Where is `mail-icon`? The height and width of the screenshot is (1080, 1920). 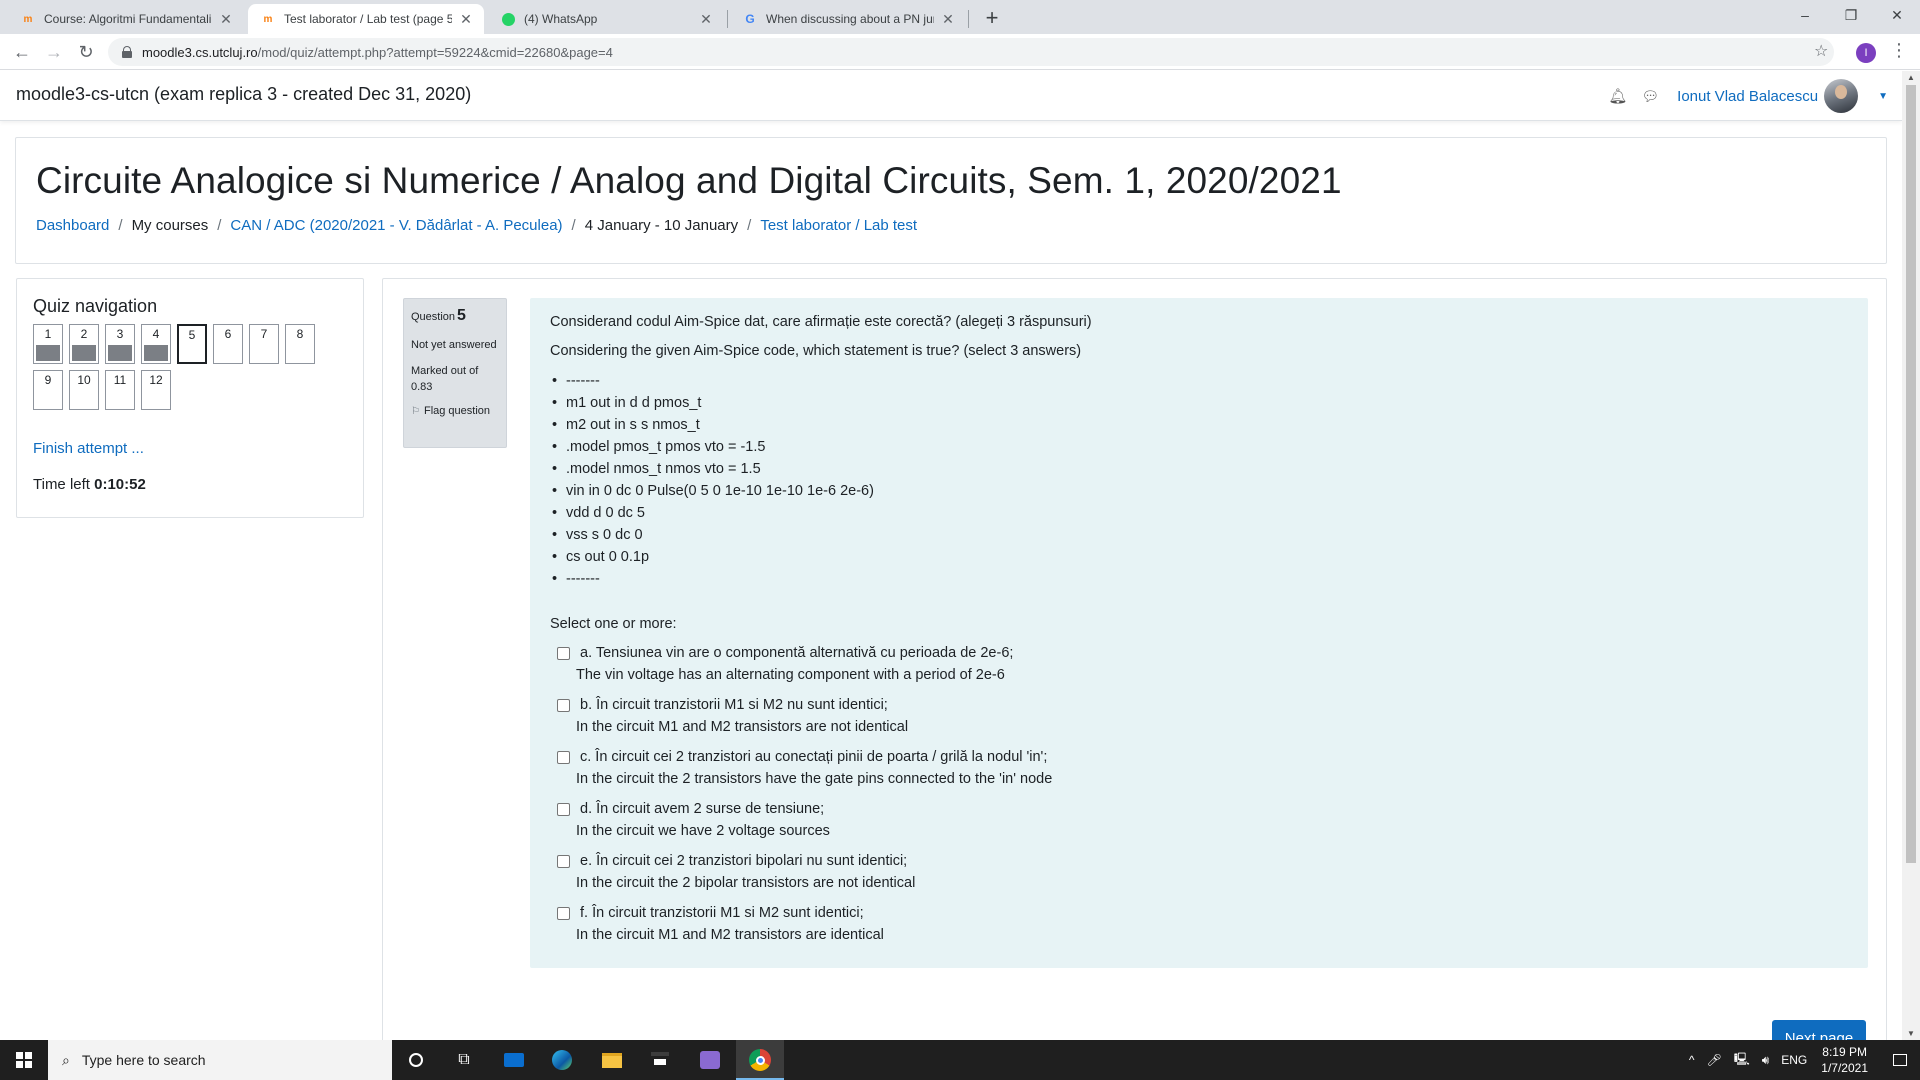
mail-icon is located at coordinates (514, 1060).